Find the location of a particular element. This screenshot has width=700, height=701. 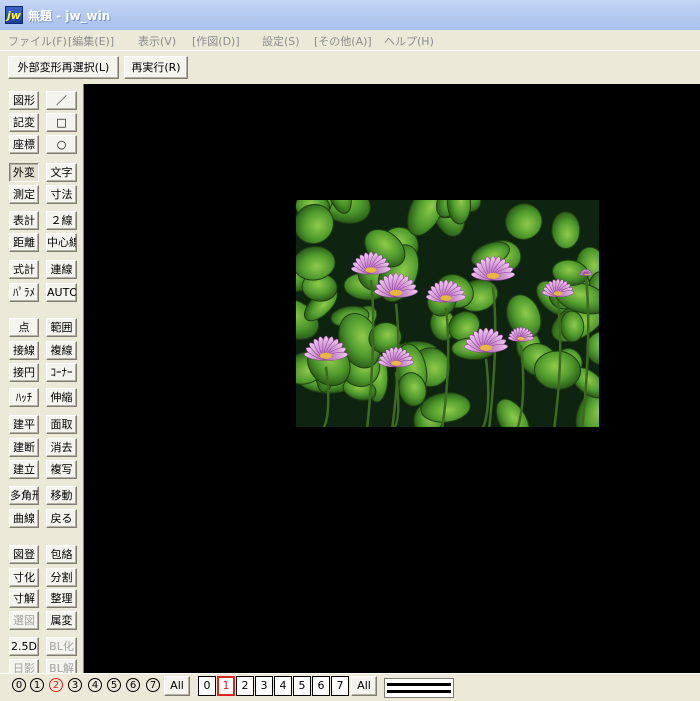

layer-group-label: 2 is located at coordinates (56, 685).